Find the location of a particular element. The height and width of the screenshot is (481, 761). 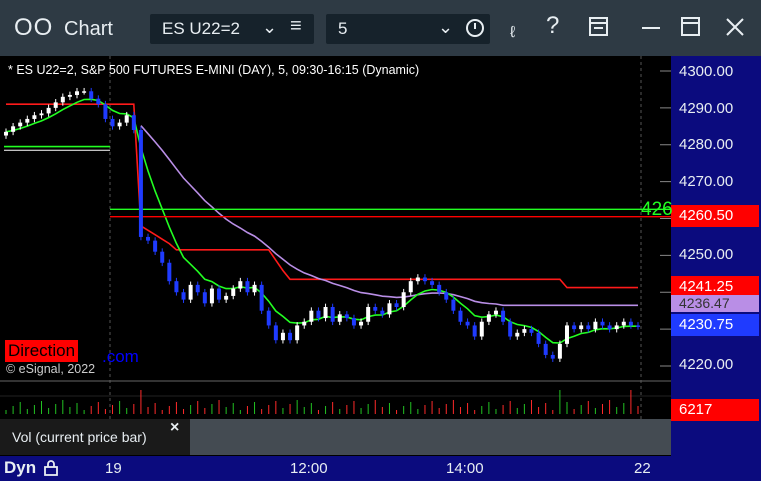

close-icon is located at coordinates (735, 27).